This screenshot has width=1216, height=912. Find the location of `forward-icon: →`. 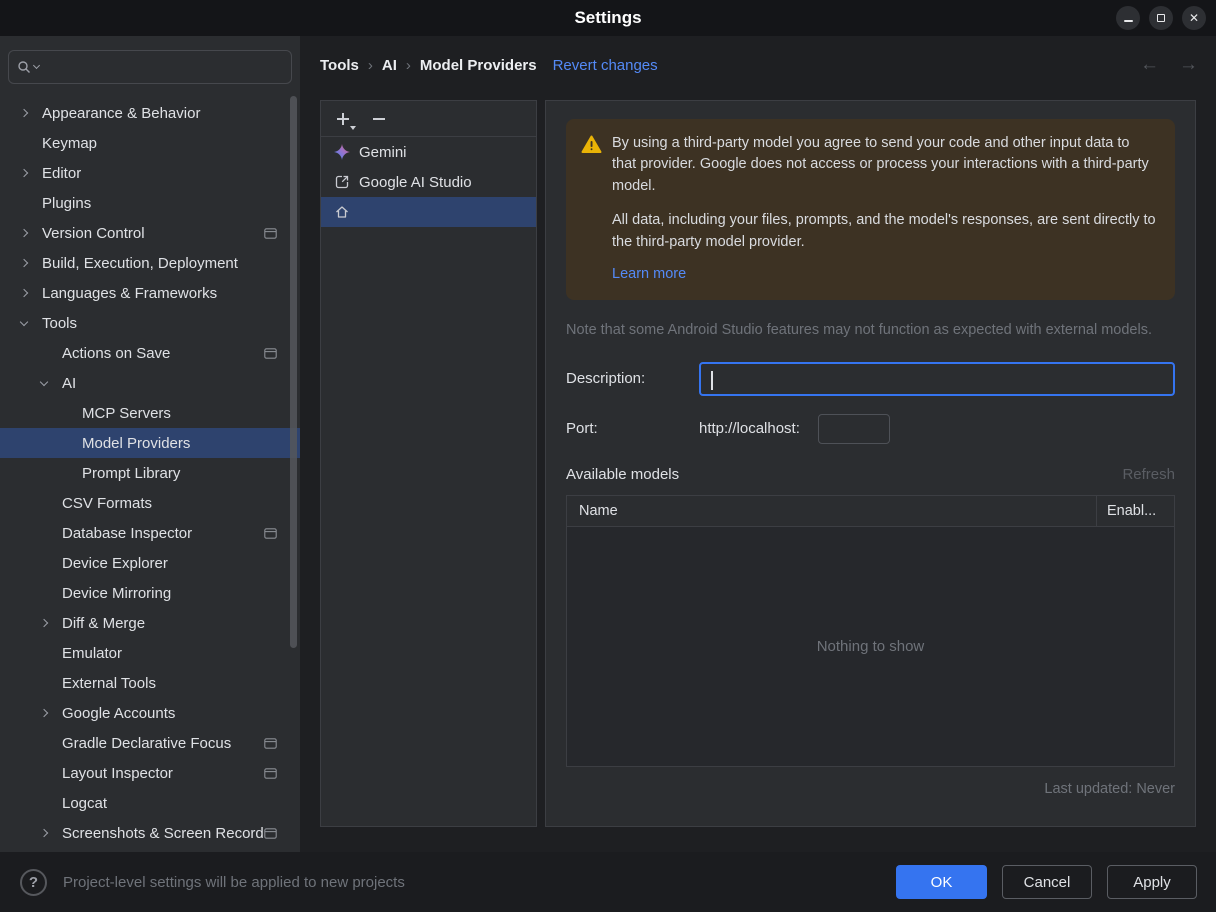

forward-icon: → is located at coordinates (1188, 65).